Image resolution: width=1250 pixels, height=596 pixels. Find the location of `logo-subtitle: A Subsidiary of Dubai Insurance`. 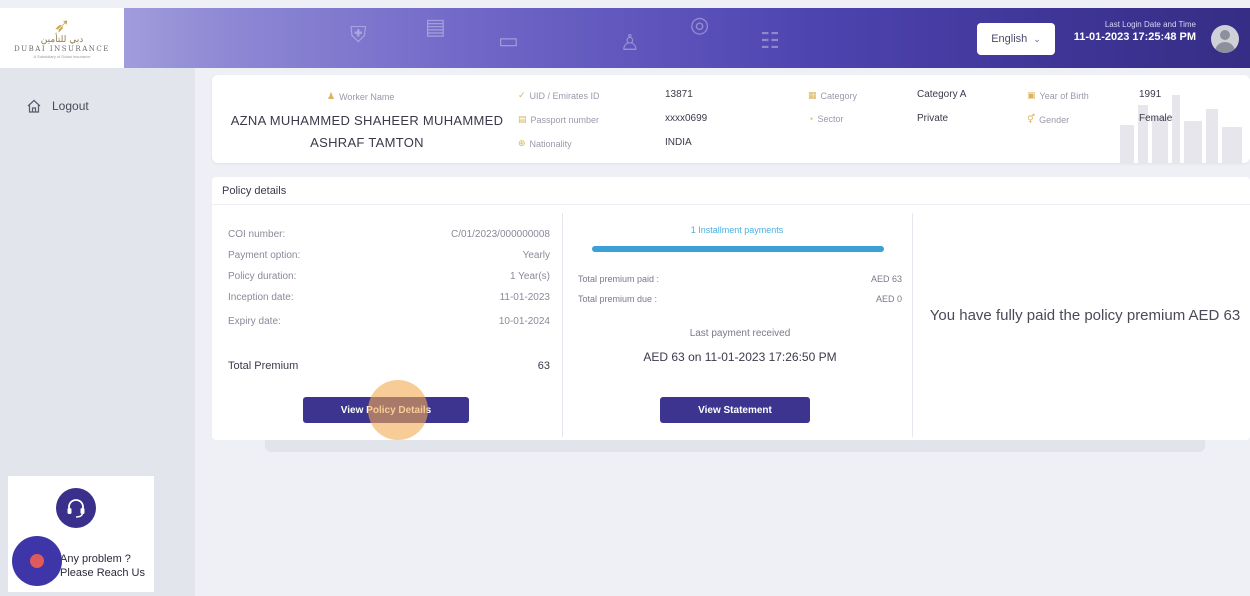

logo-subtitle: A Subsidiary of Dubai Insurance is located at coordinates (62, 56).